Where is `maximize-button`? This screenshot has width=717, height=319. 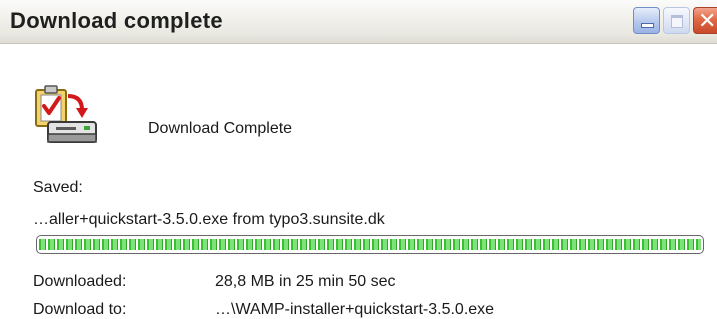
maximize-button is located at coordinates (676, 20).